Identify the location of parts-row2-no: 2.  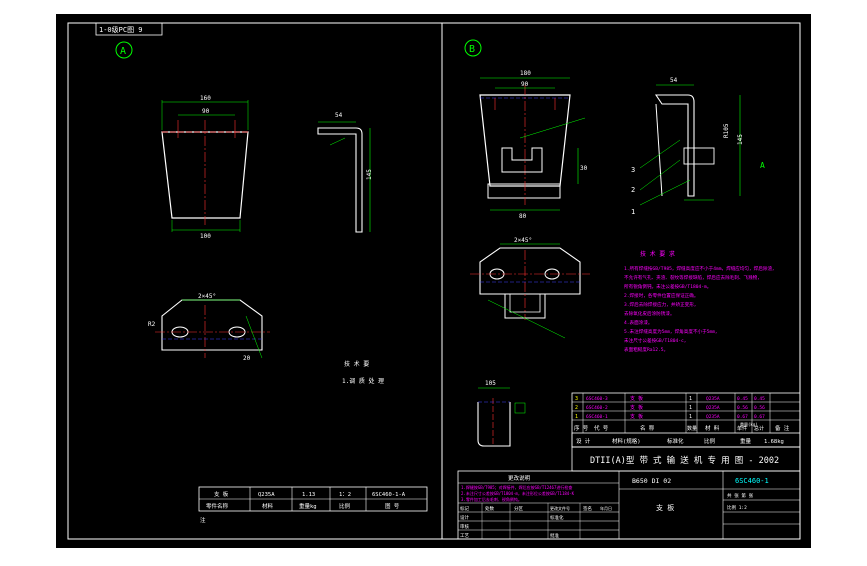
(576, 408).